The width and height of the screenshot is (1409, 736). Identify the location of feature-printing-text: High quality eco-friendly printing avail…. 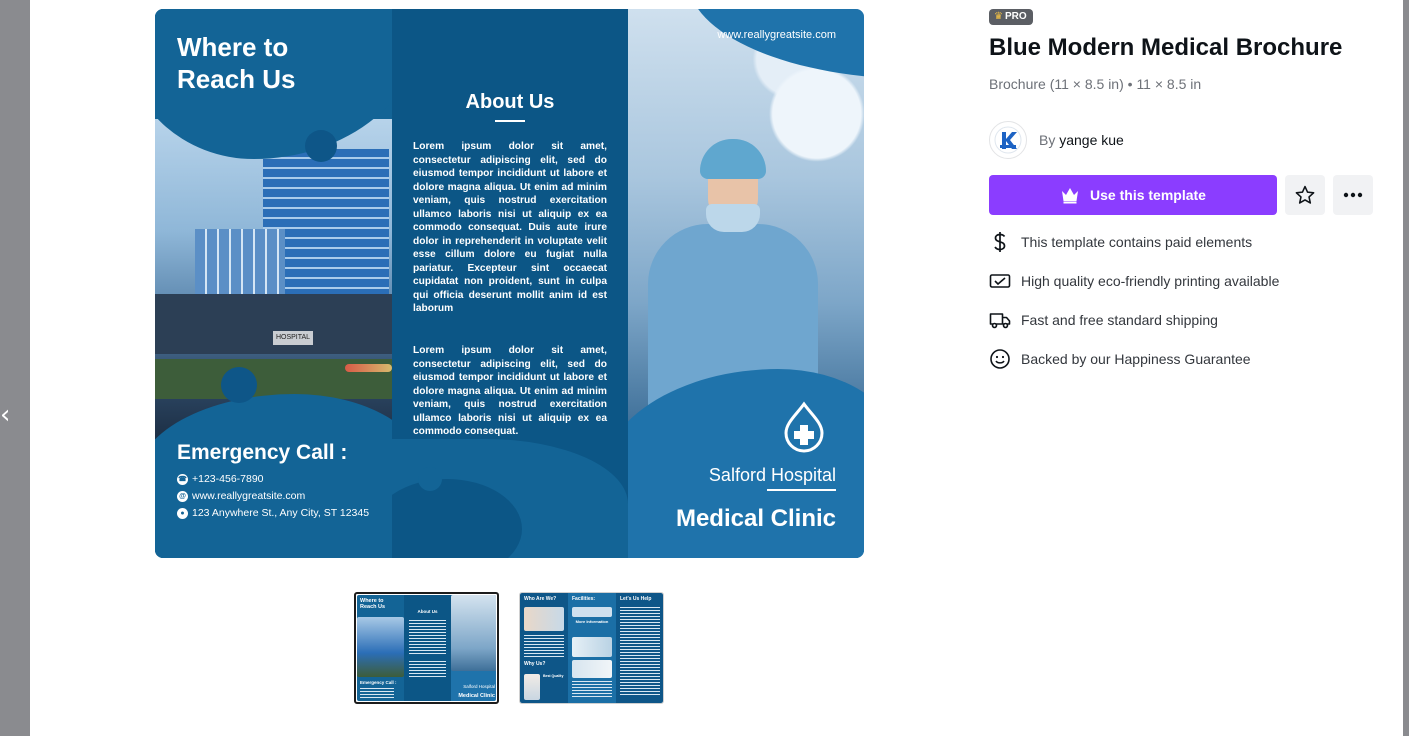
(1150, 281).